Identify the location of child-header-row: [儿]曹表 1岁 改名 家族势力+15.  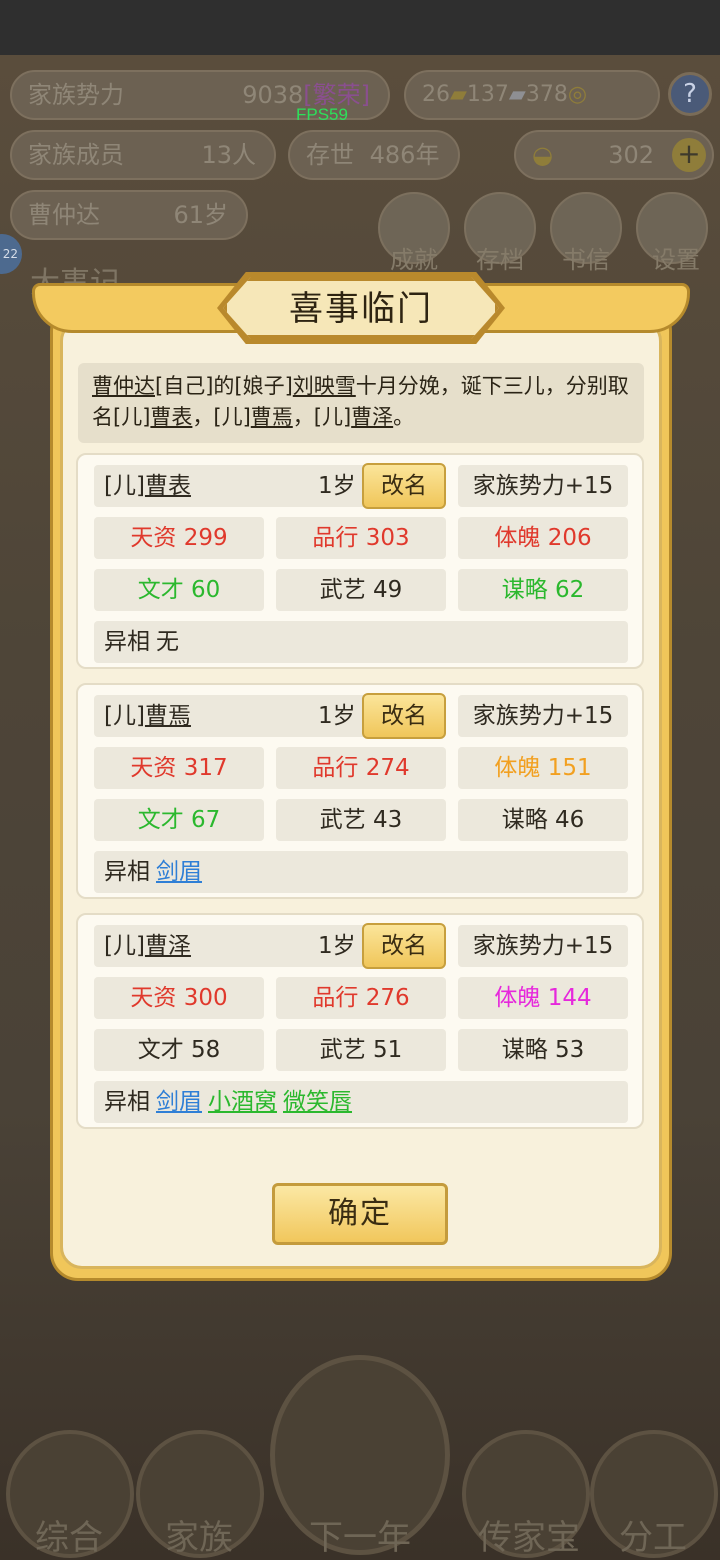
(361, 486).